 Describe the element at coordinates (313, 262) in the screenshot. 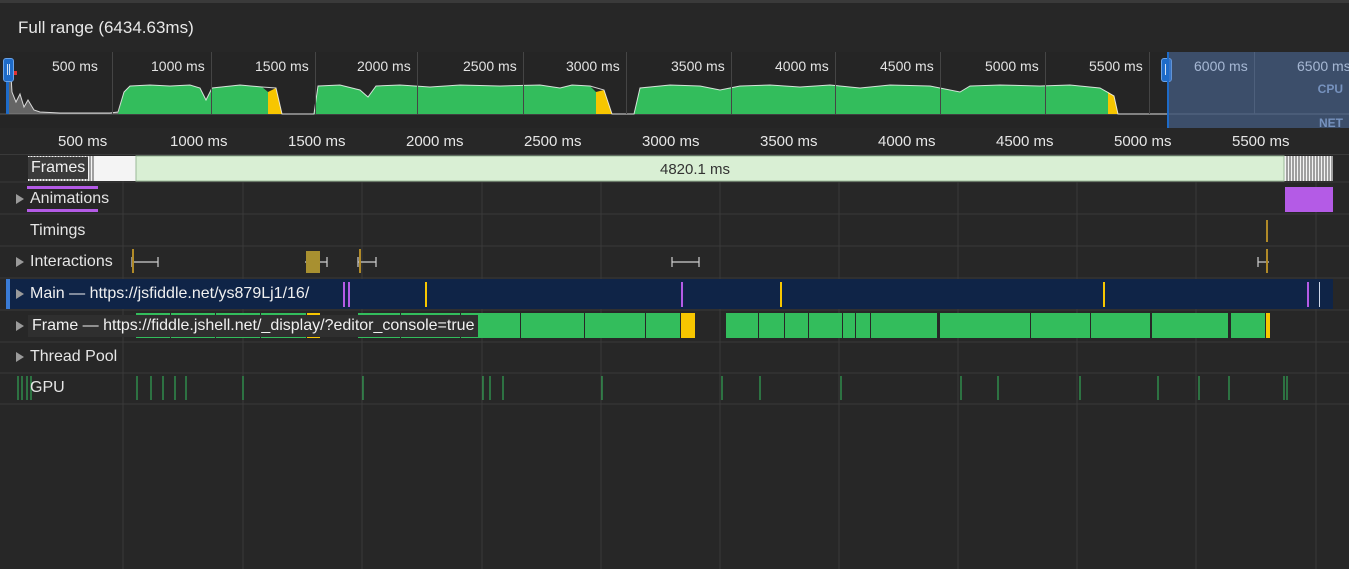

I see `interaction-block` at that location.